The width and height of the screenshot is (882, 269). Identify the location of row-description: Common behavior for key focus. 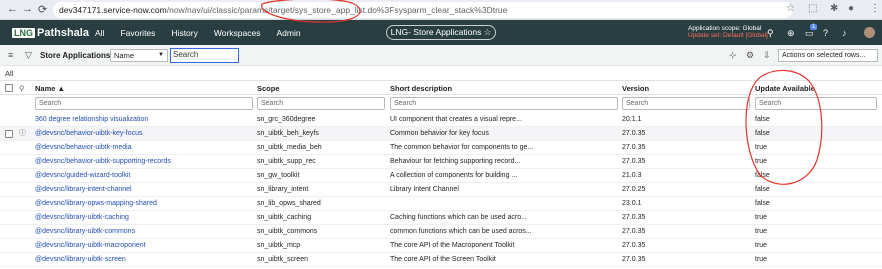
(439, 133).